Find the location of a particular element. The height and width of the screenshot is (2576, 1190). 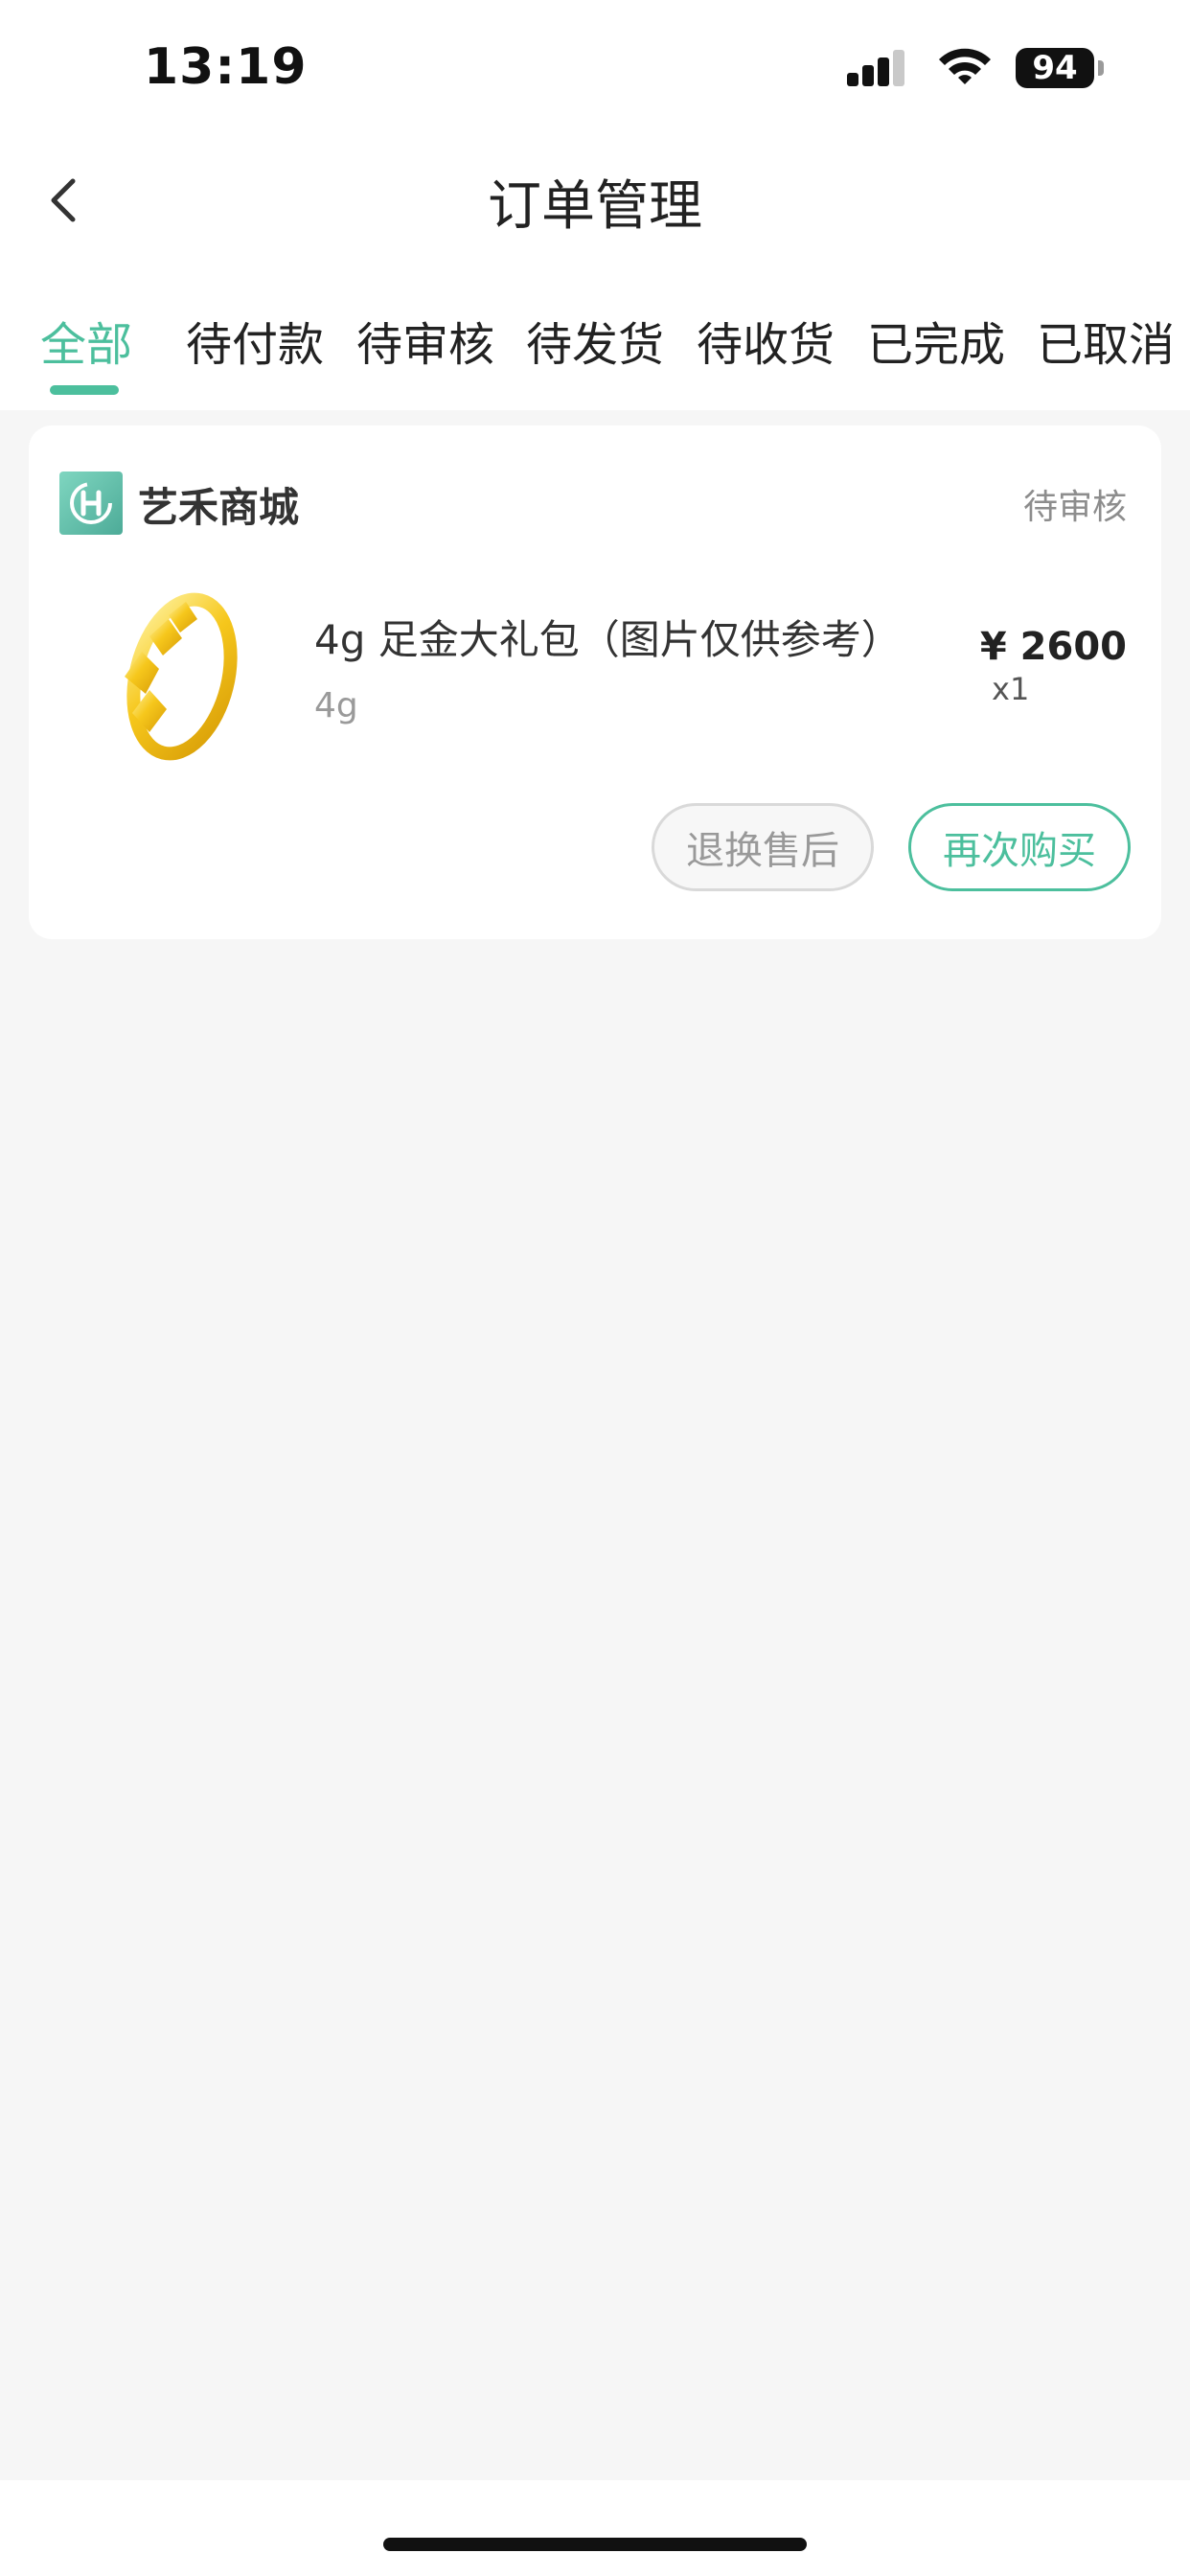

home-indicator is located at coordinates (595, 2544).